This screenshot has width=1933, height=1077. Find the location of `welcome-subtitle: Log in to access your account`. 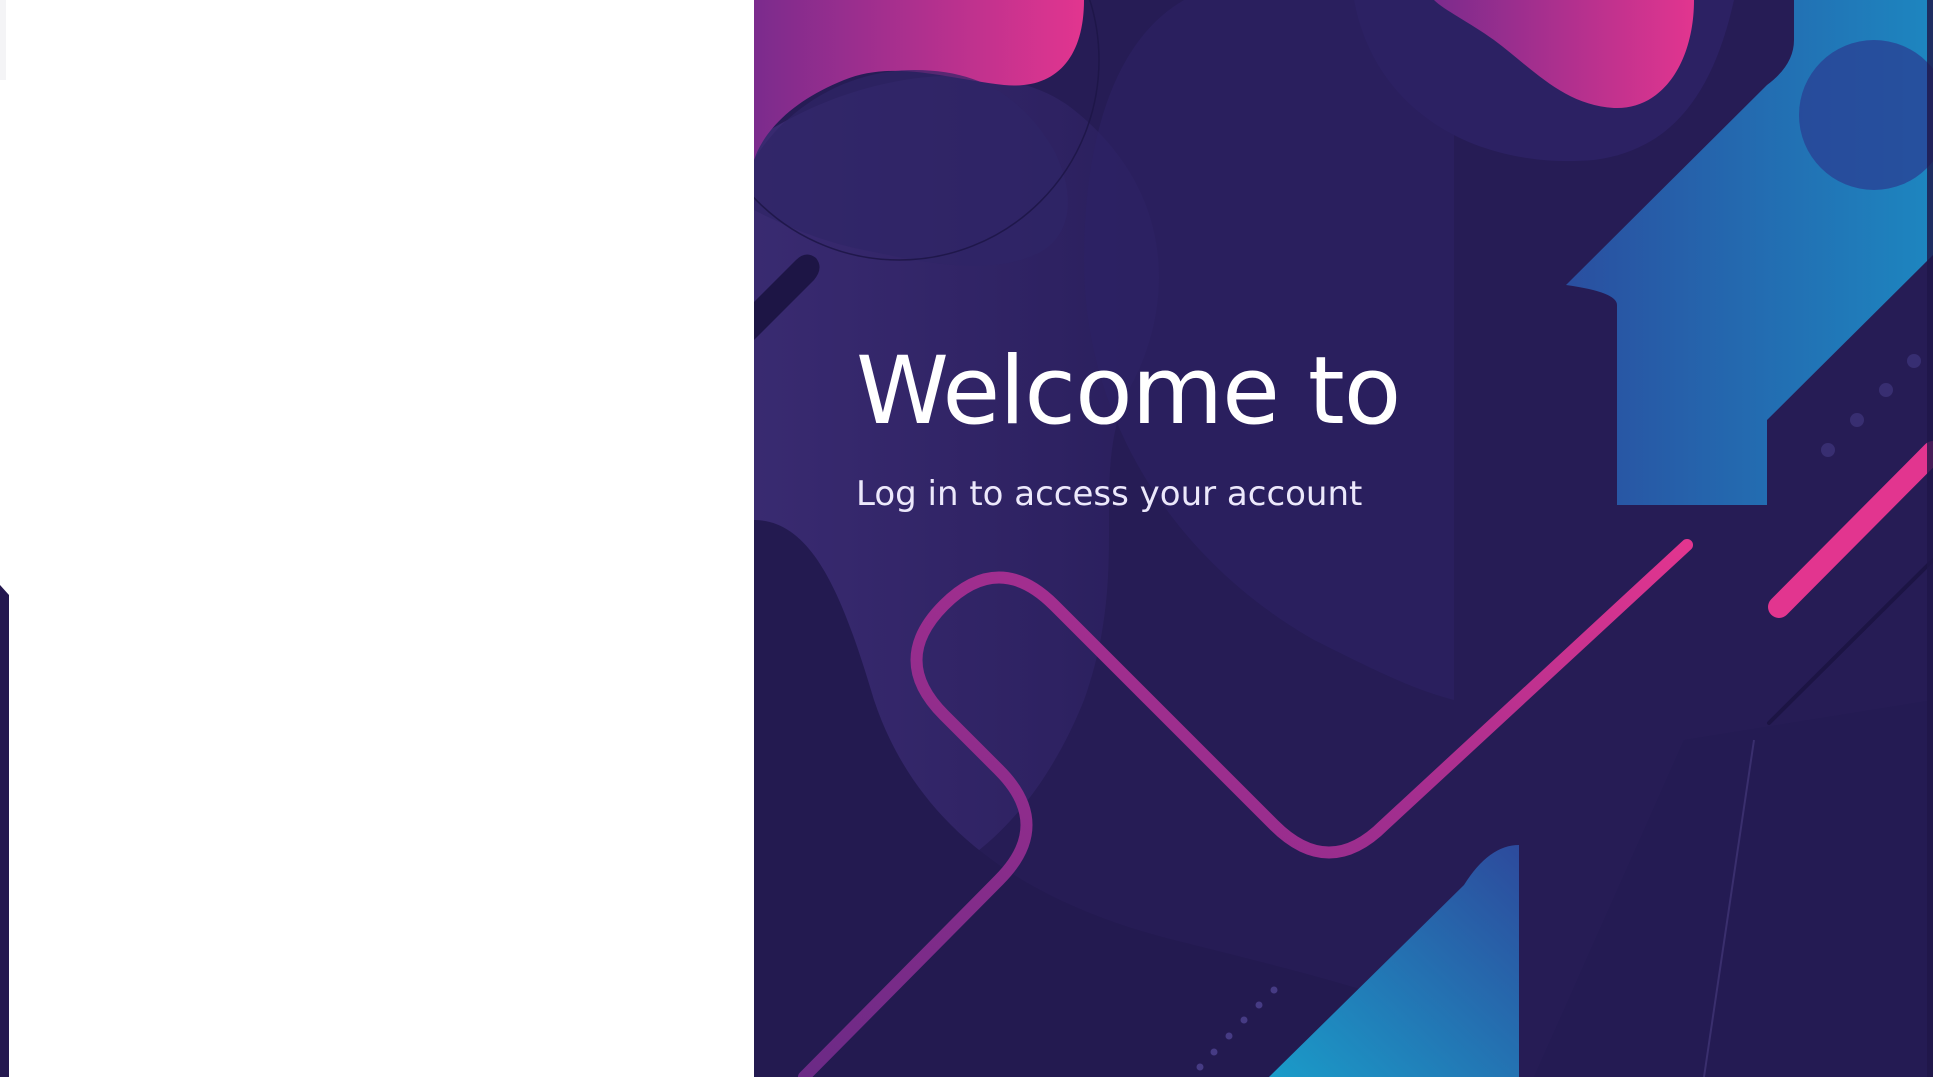

welcome-subtitle: Log in to access your account is located at coordinates (1109, 494).